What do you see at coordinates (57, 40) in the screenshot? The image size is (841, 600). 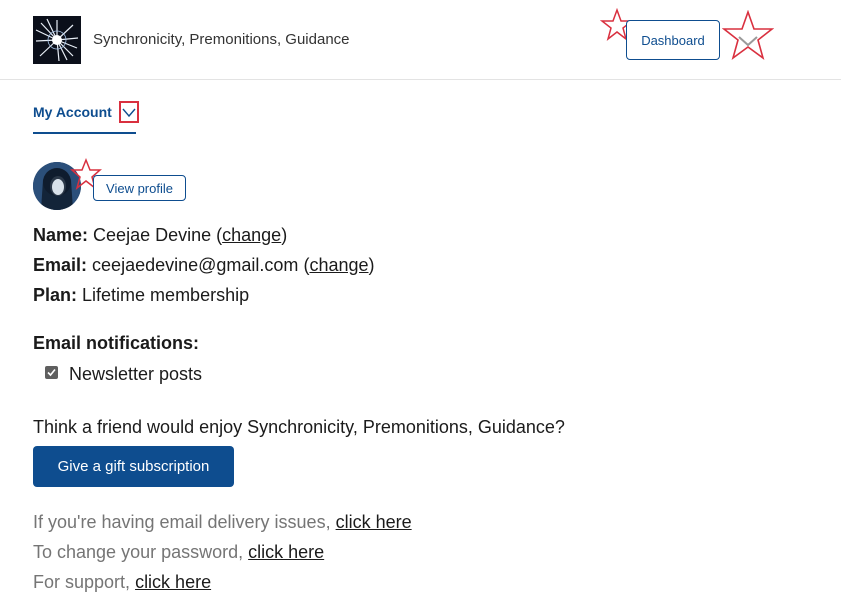 I see `logo-icon` at bounding box center [57, 40].